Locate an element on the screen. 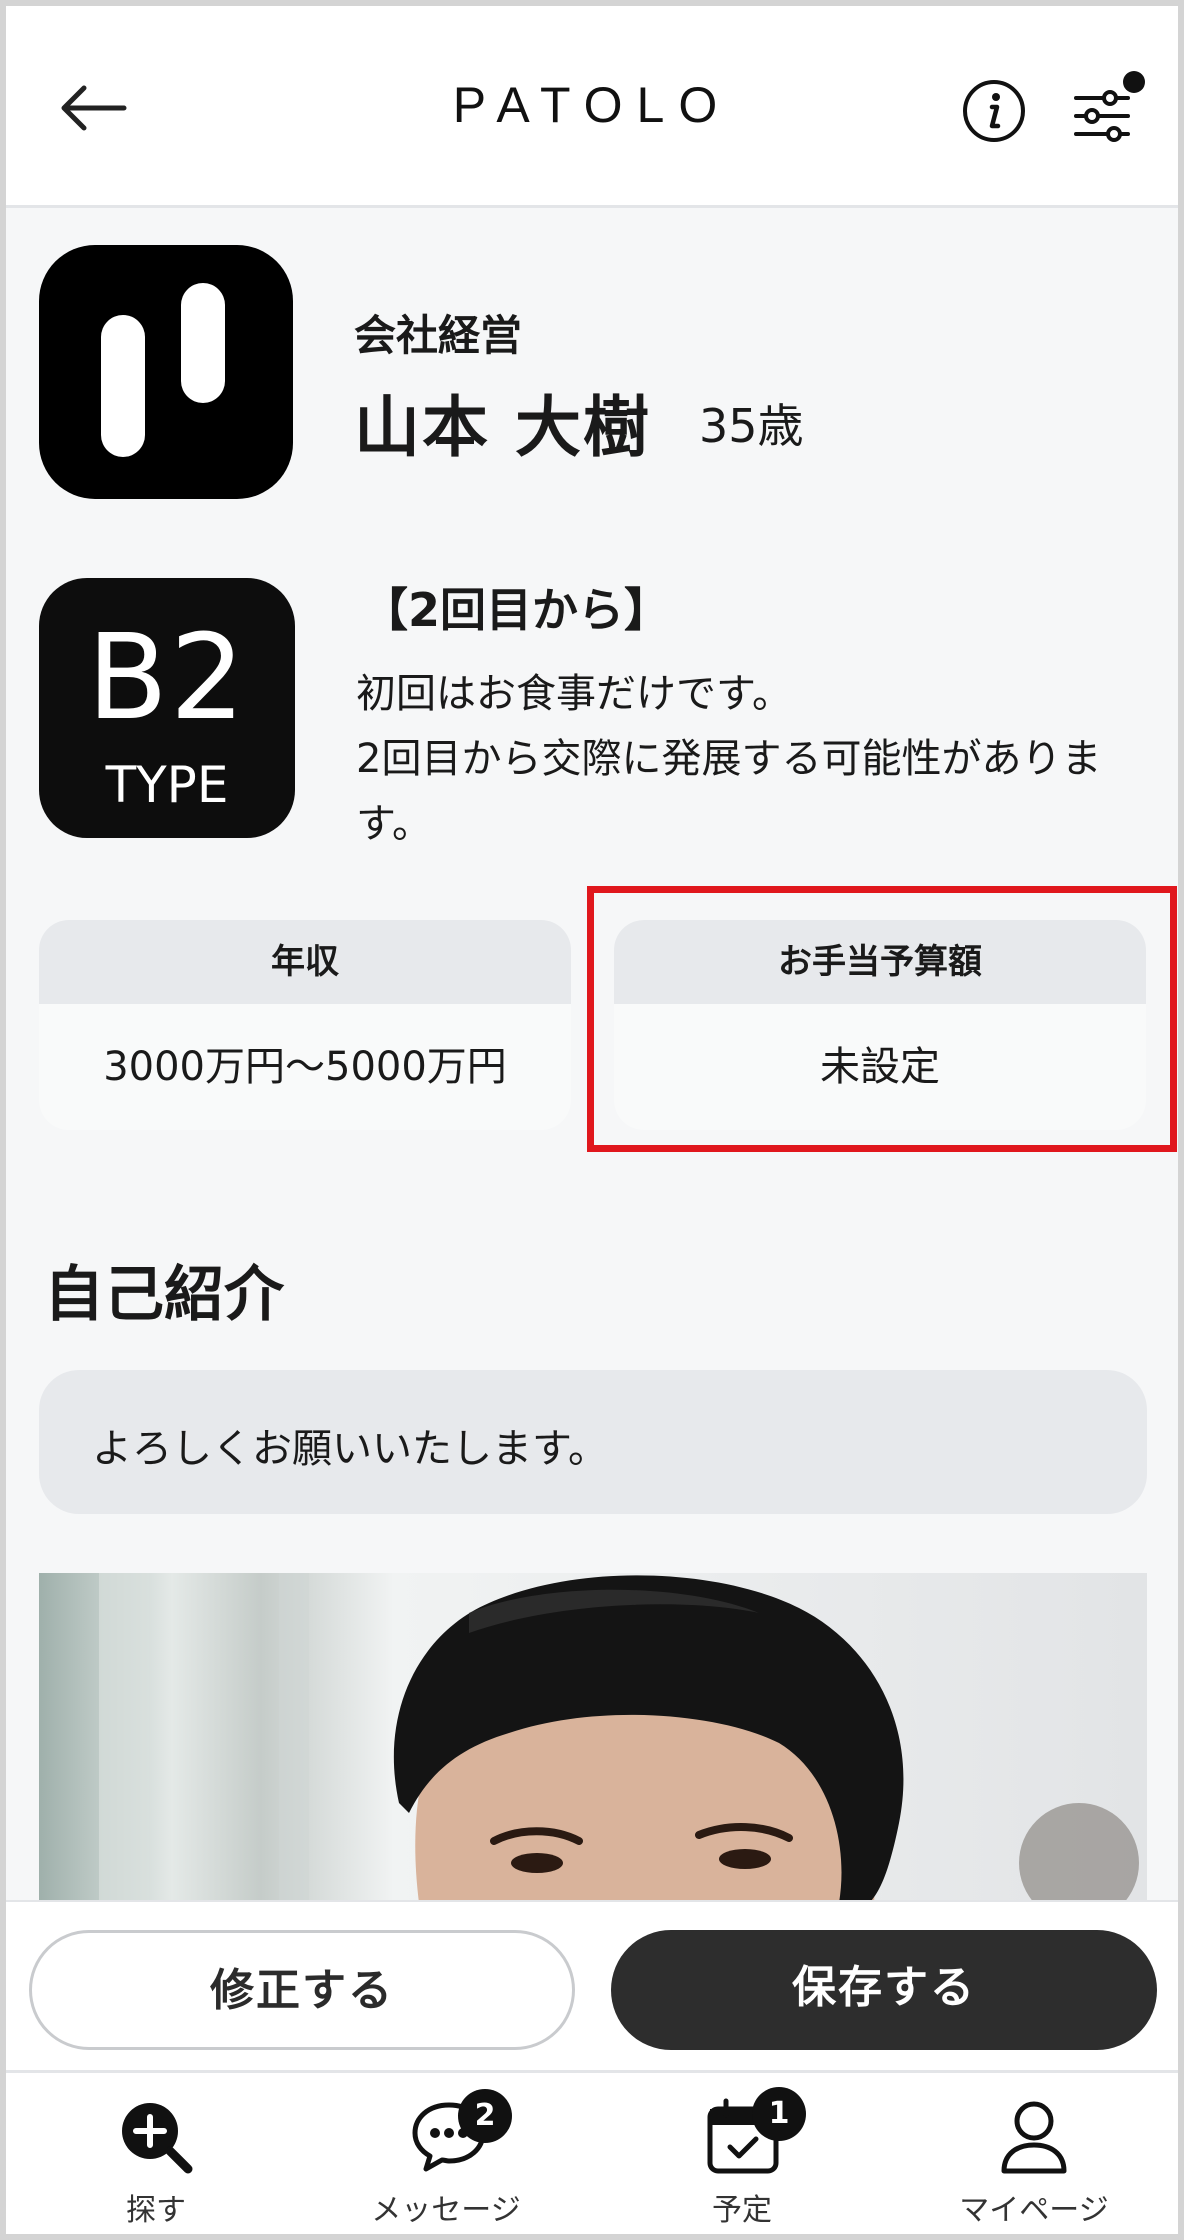  search-plus-icon is located at coordinates (157, 2138).